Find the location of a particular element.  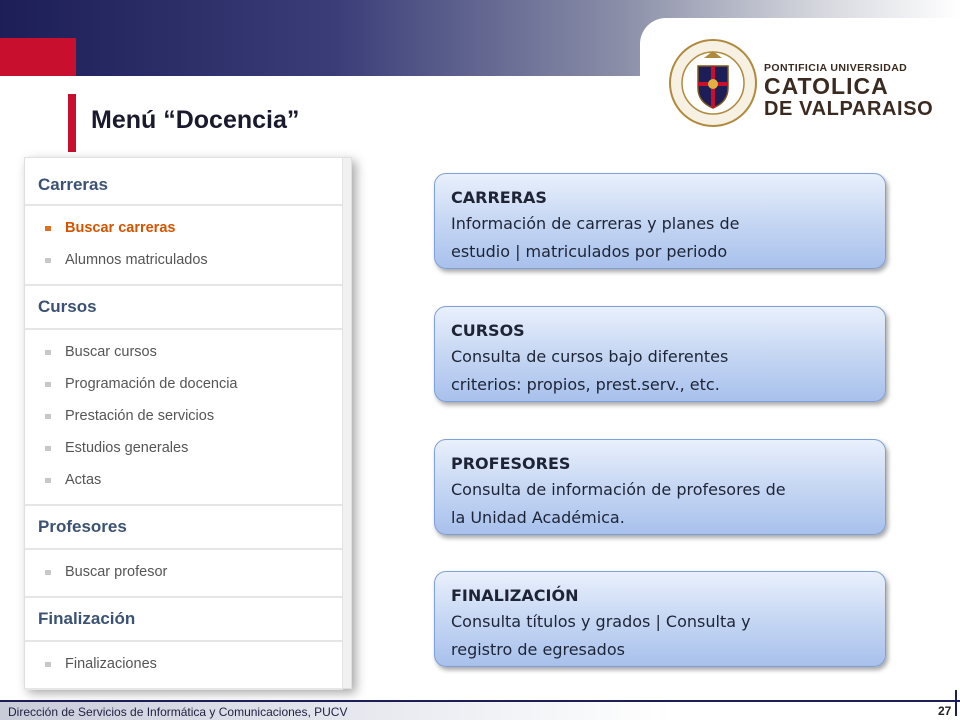

info-box-desc-line: Consulta de cursos bajo diferentes is located at coordinates (590, 356).